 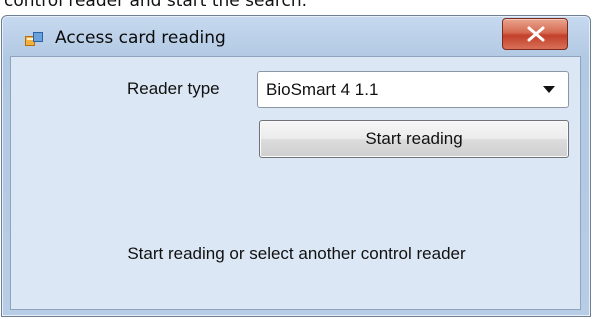 I want to click on title-bar: Access card reading, so click(x=296, y=36).